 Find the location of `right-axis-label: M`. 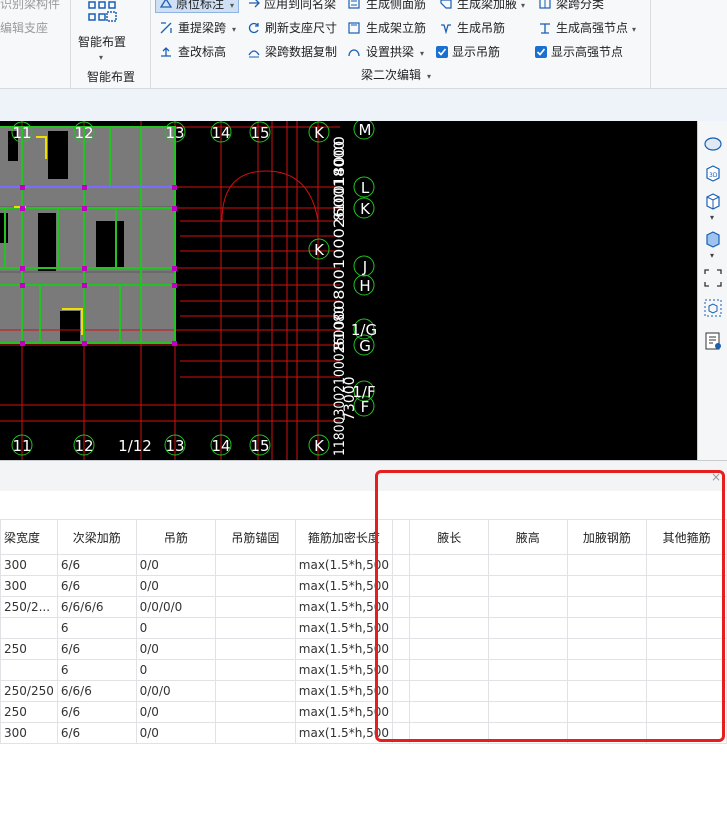

right-axis-label: M is located at coordinates (365, 130).